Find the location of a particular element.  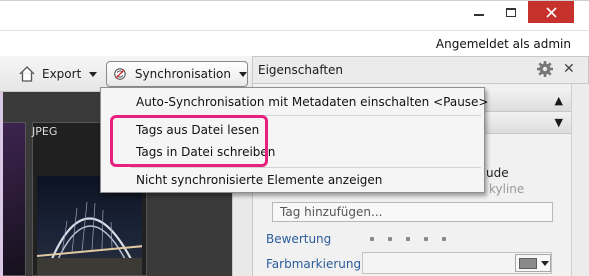

close-icon is located at coordinates (551, 12).